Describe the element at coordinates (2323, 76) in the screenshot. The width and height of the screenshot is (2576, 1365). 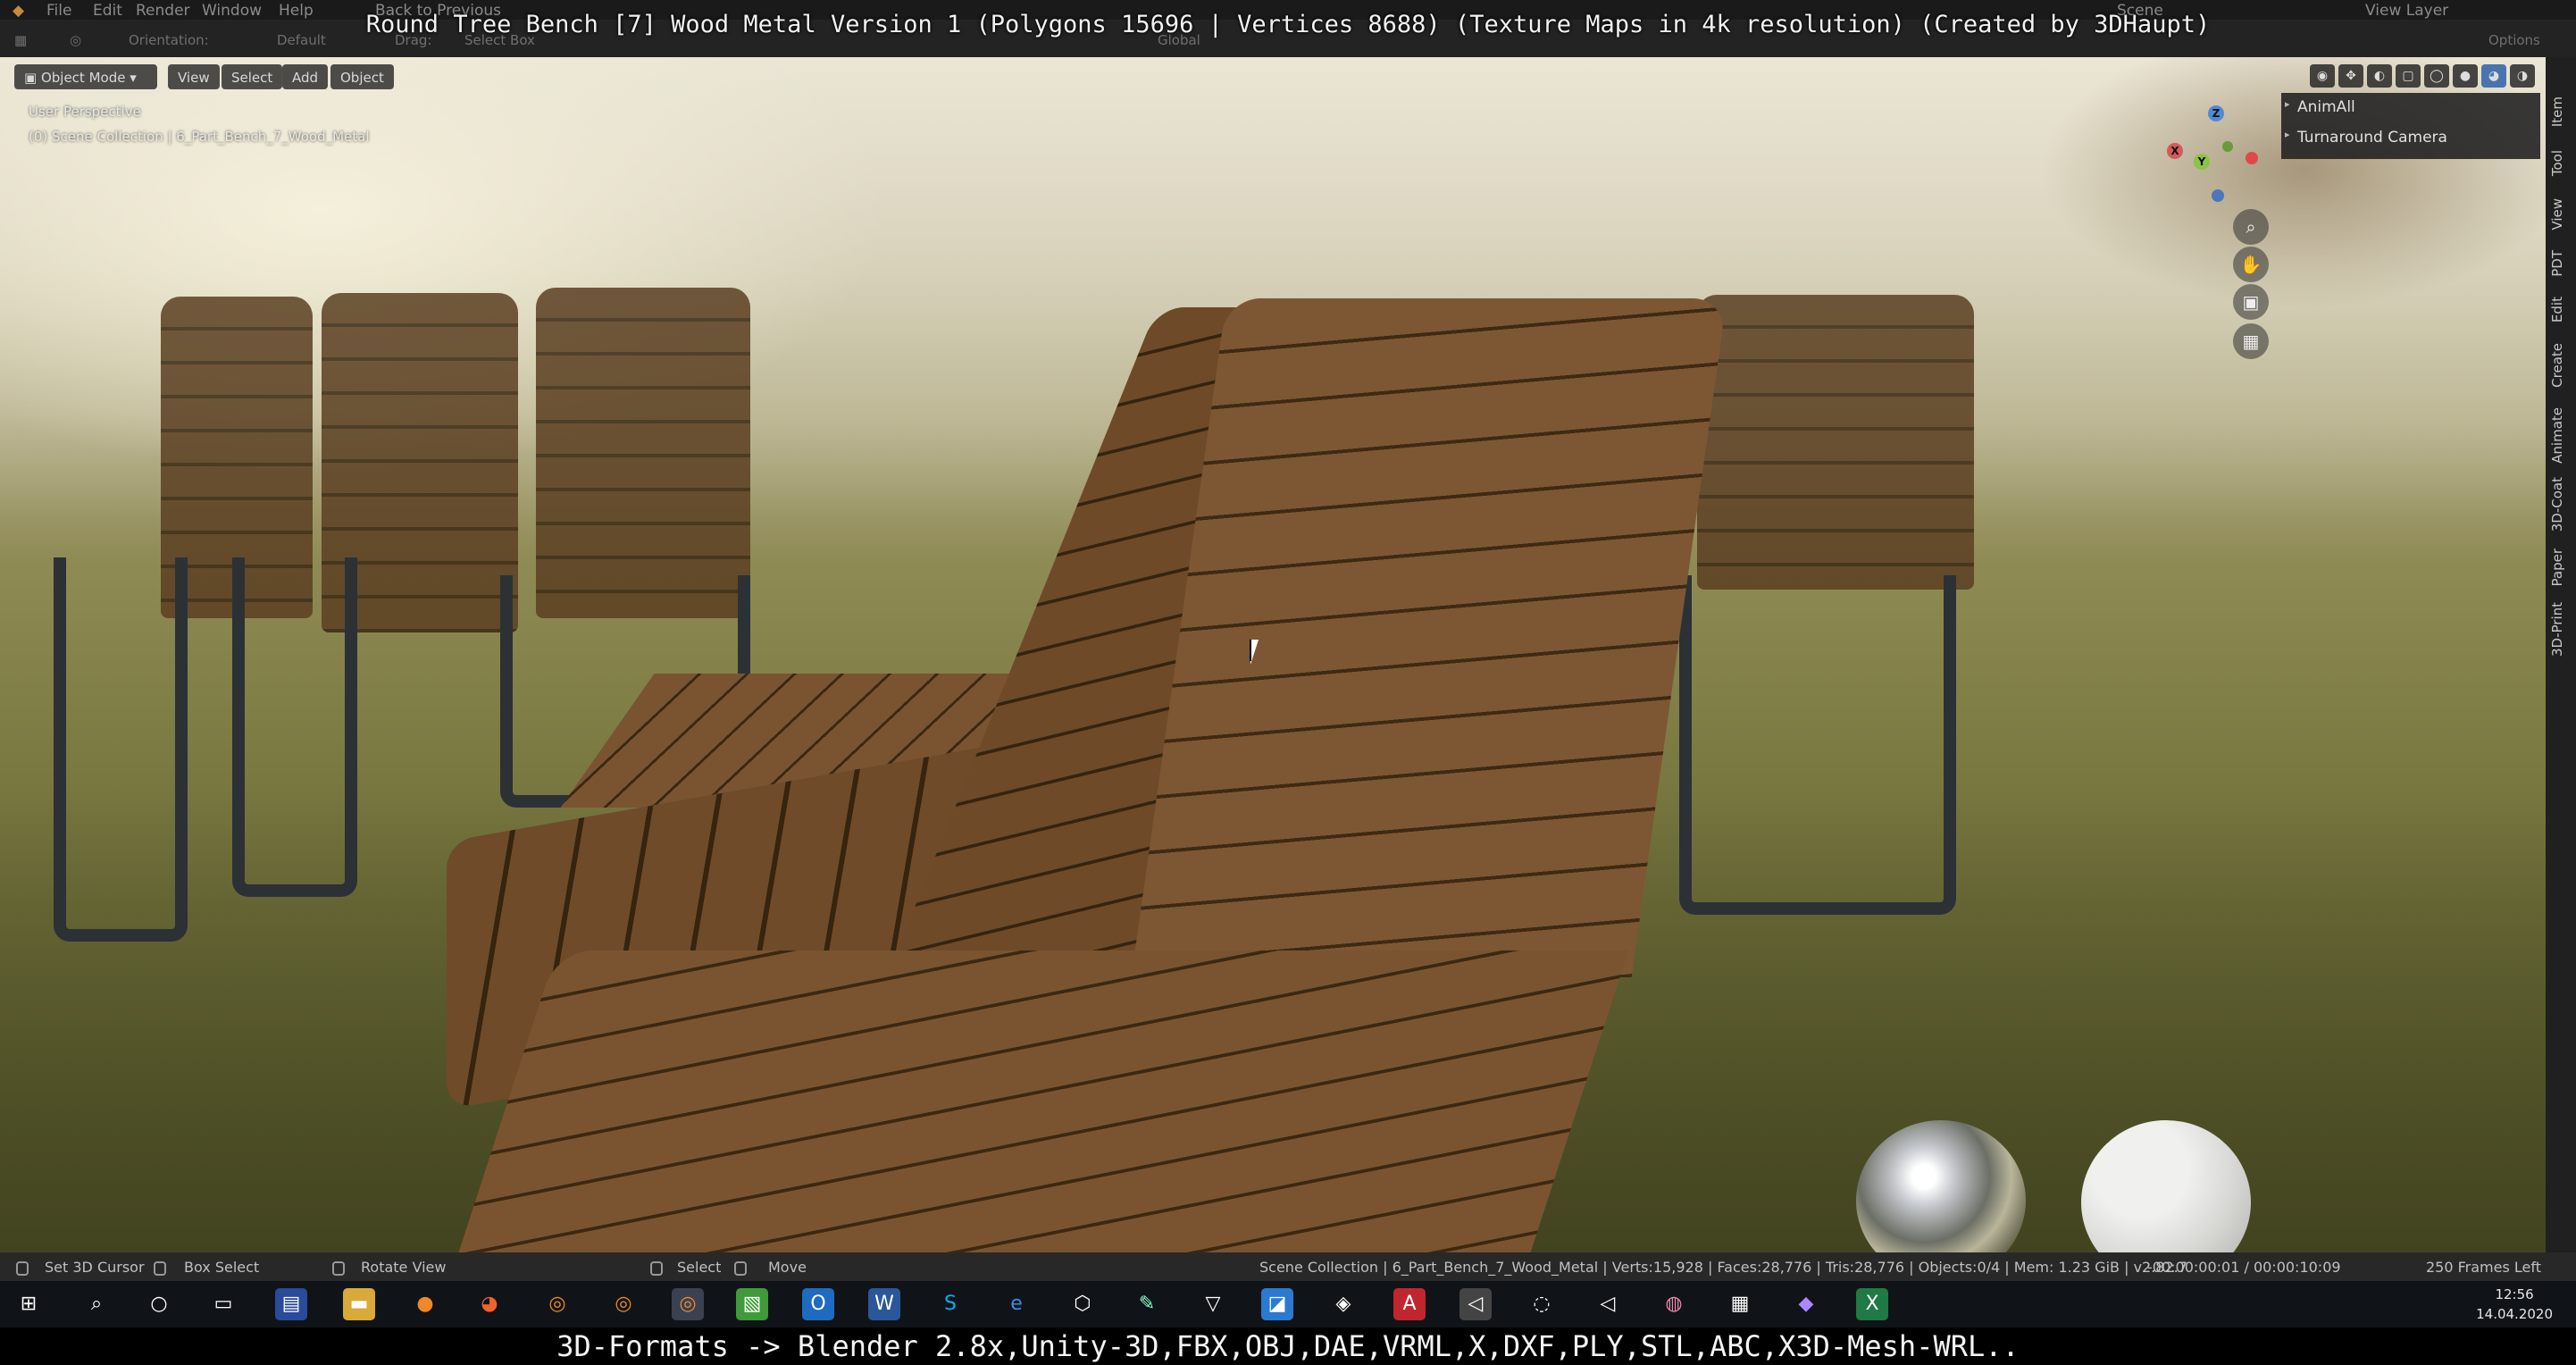
I see `visibility-icon: ◉` at that location.